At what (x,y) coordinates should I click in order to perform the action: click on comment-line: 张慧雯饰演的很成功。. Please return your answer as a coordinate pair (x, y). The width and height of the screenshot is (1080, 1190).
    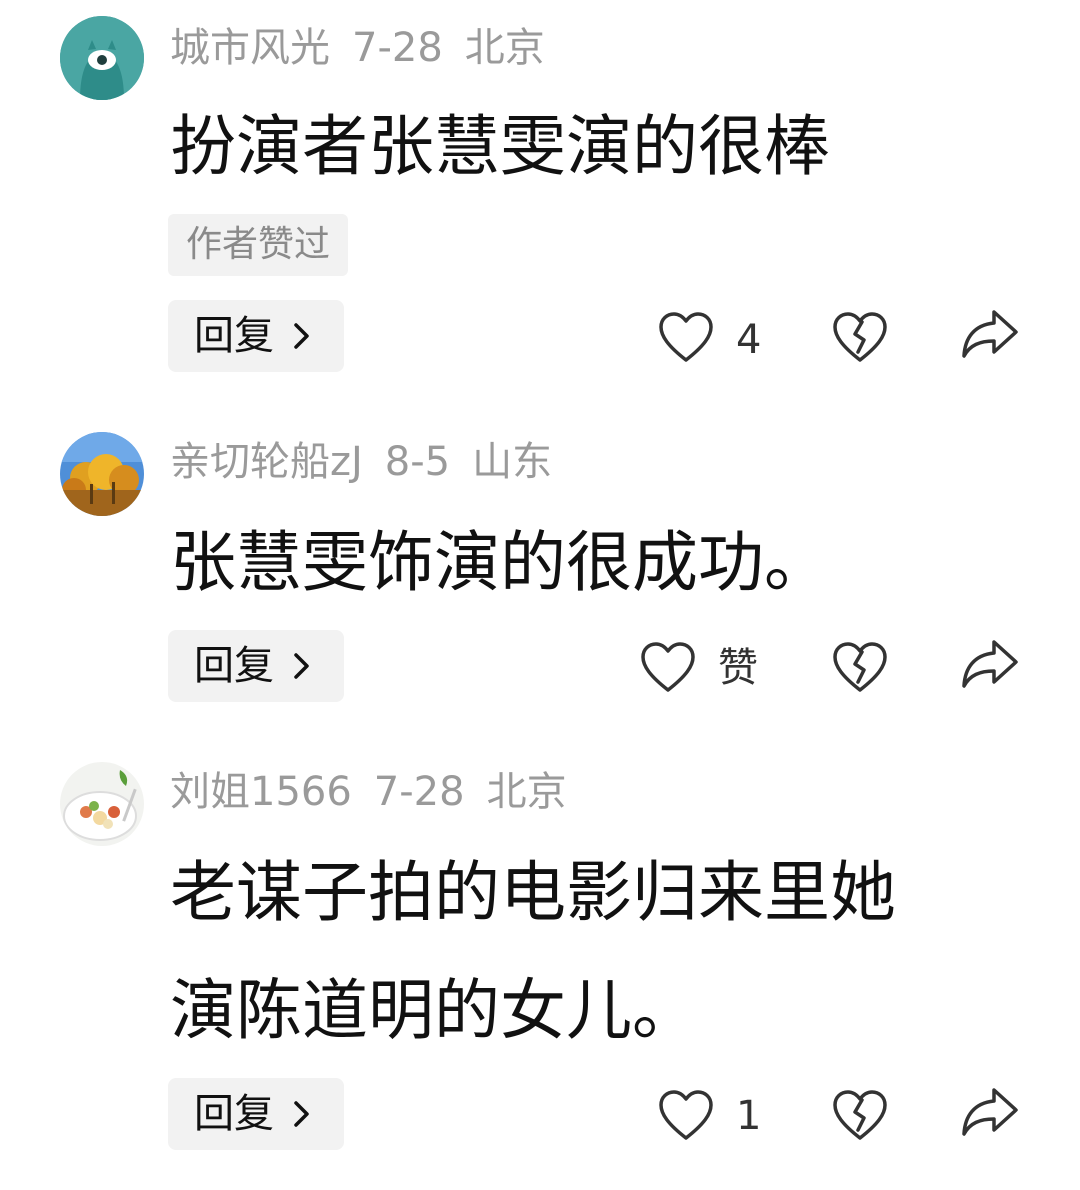
    Looking at the image, I should click on (500, 562).